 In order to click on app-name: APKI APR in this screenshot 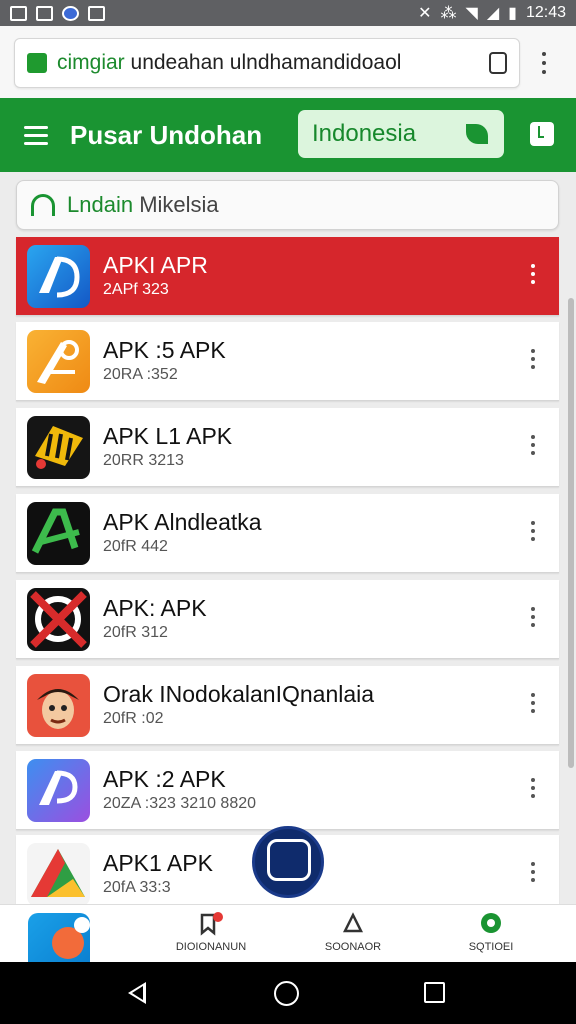, I will do `click(155, 265)`.